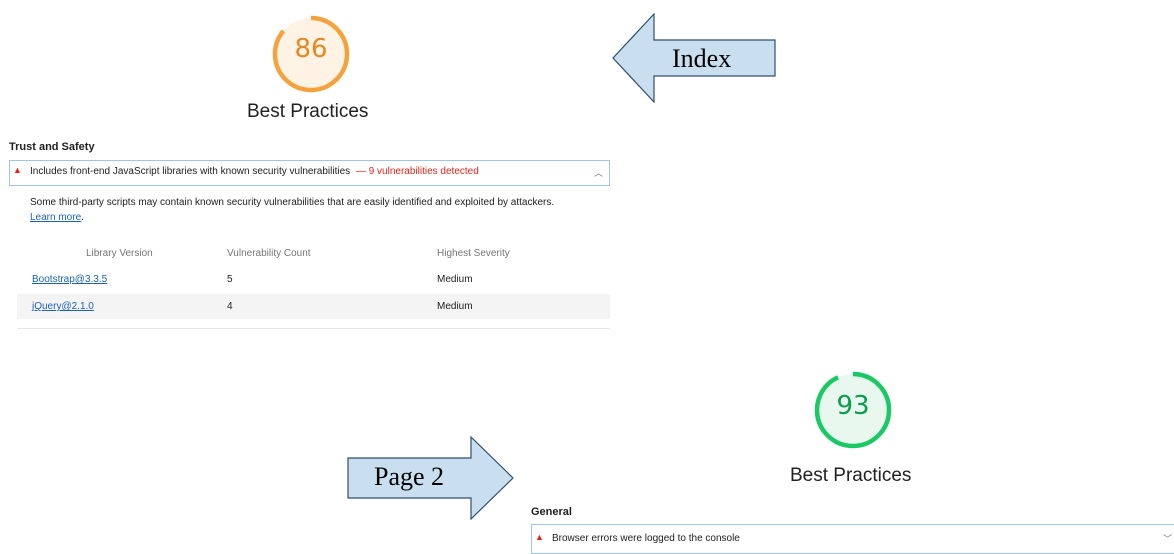  Describe the element at coordinates (311, 49) in the screenshot. I see `index-score-value: 86` at that location.